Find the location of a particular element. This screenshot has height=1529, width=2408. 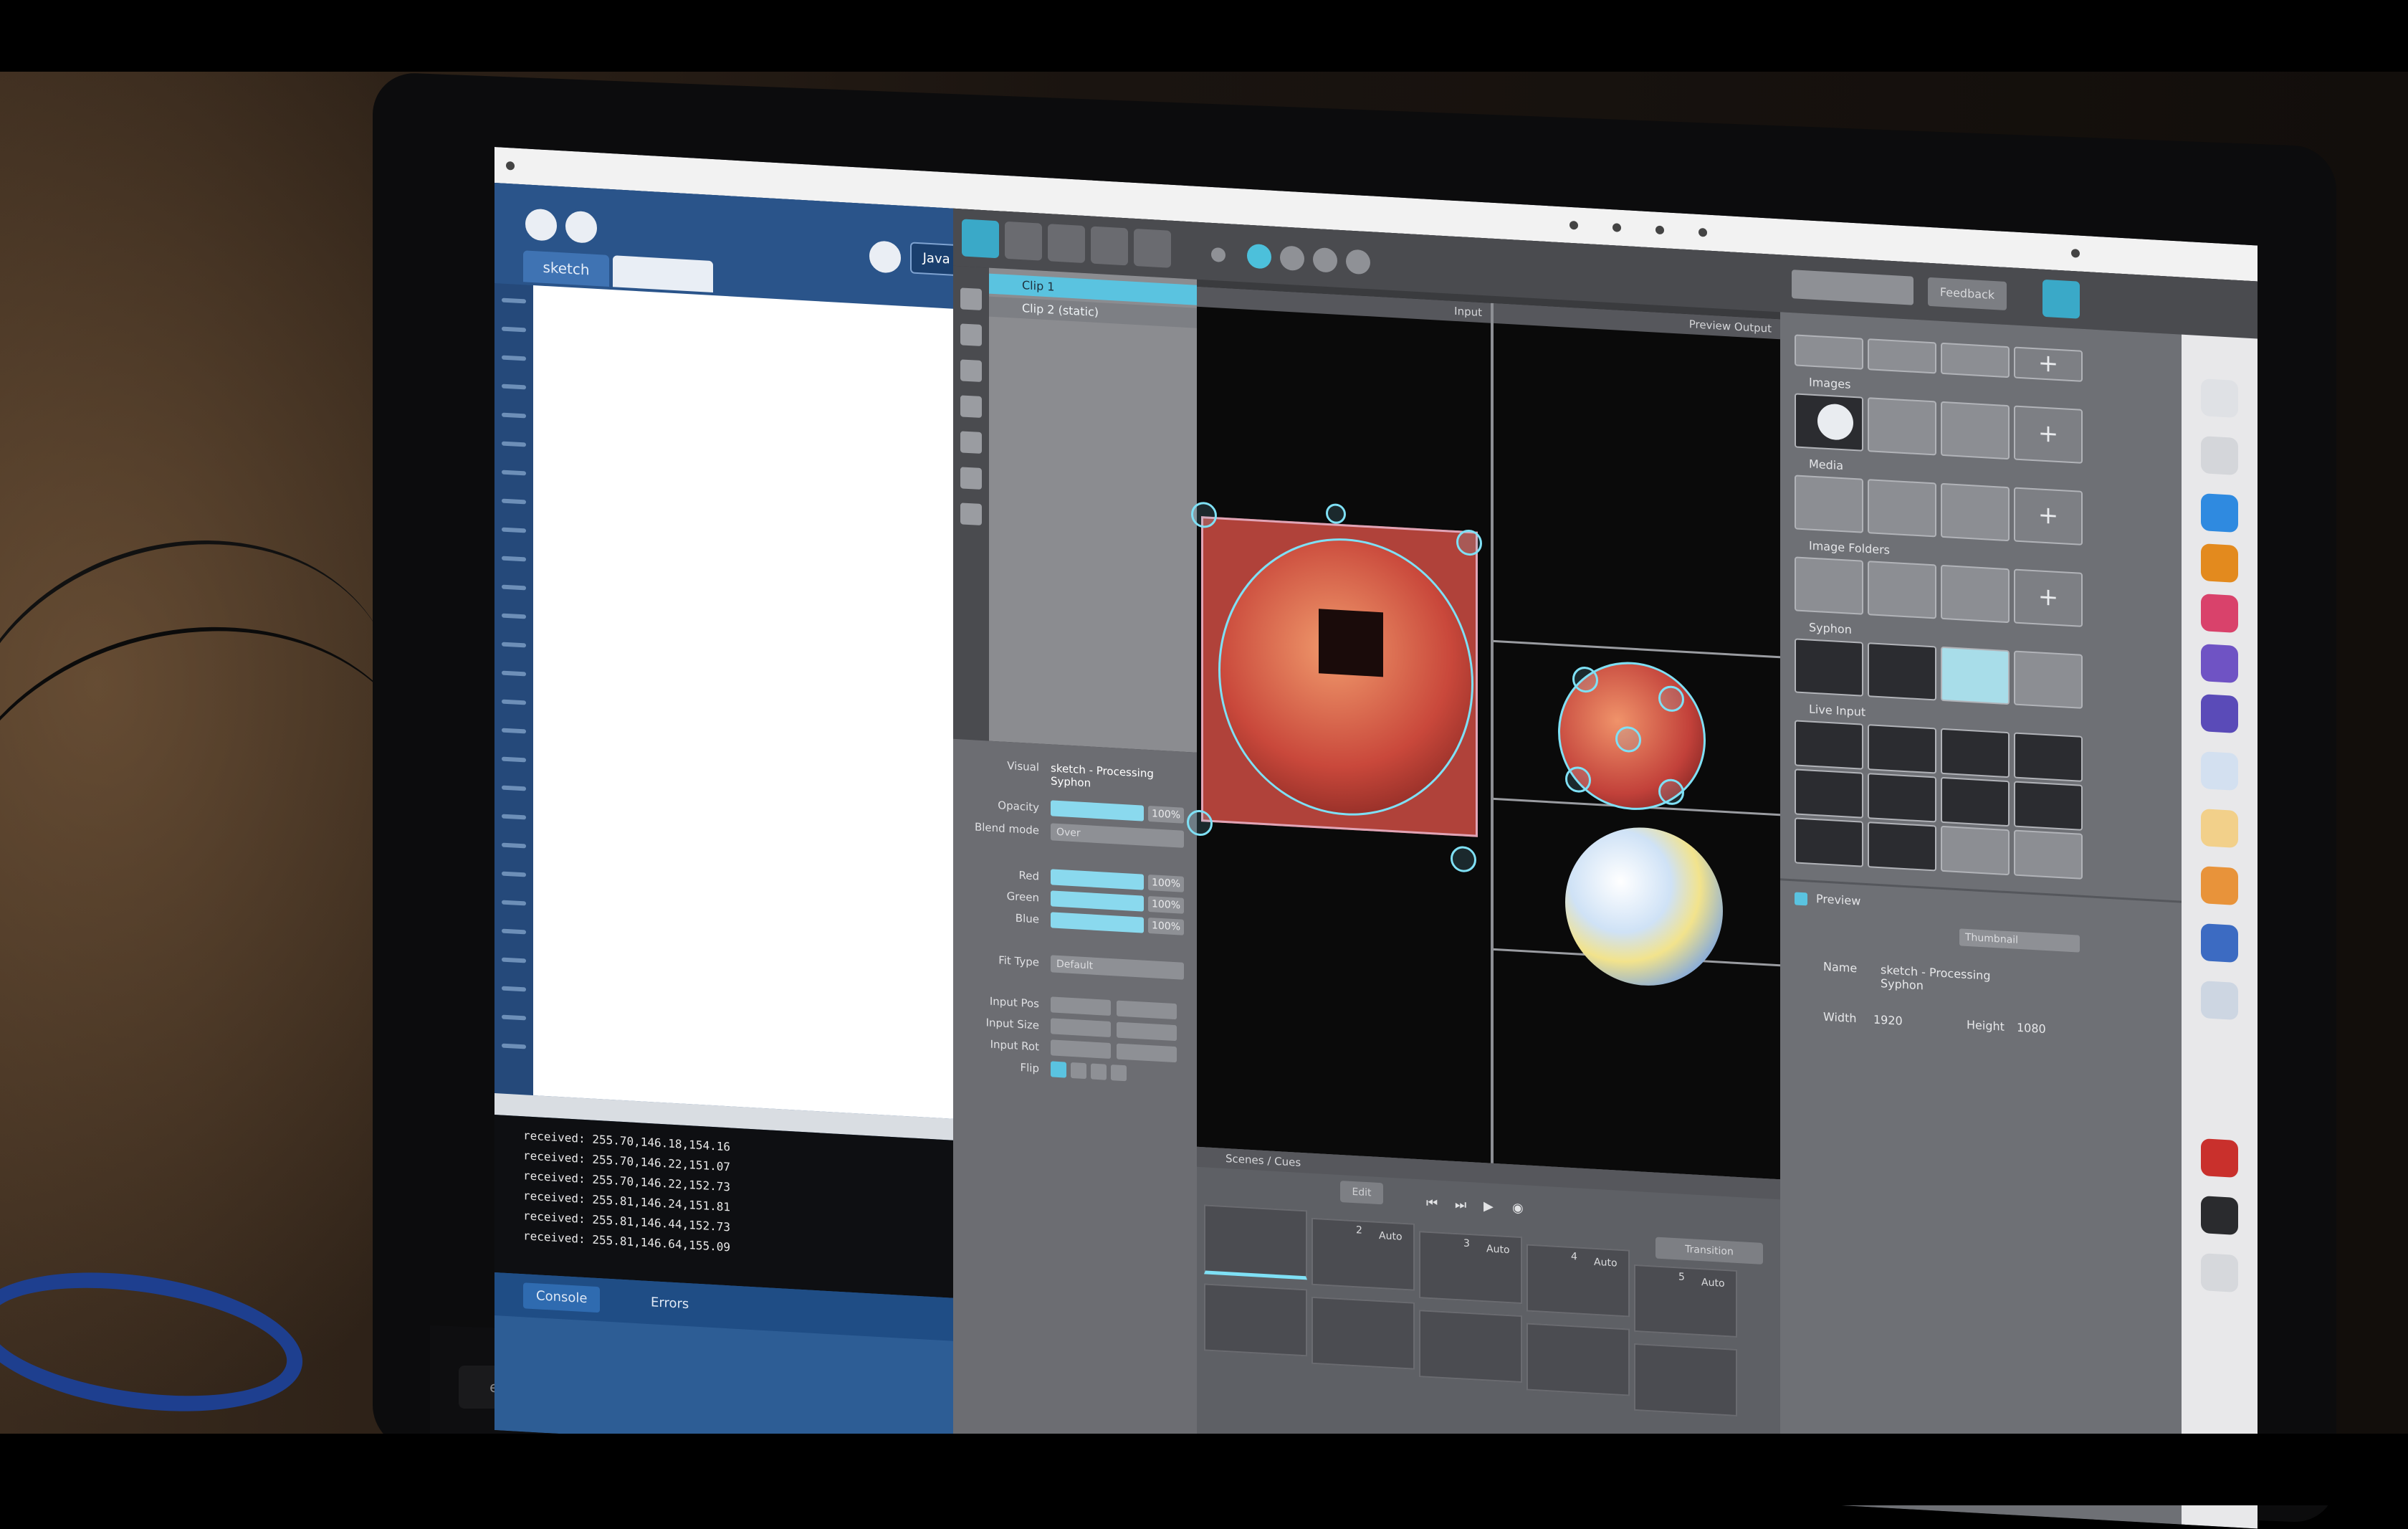

illustrator-icon is located at coordinates (2219, 563).